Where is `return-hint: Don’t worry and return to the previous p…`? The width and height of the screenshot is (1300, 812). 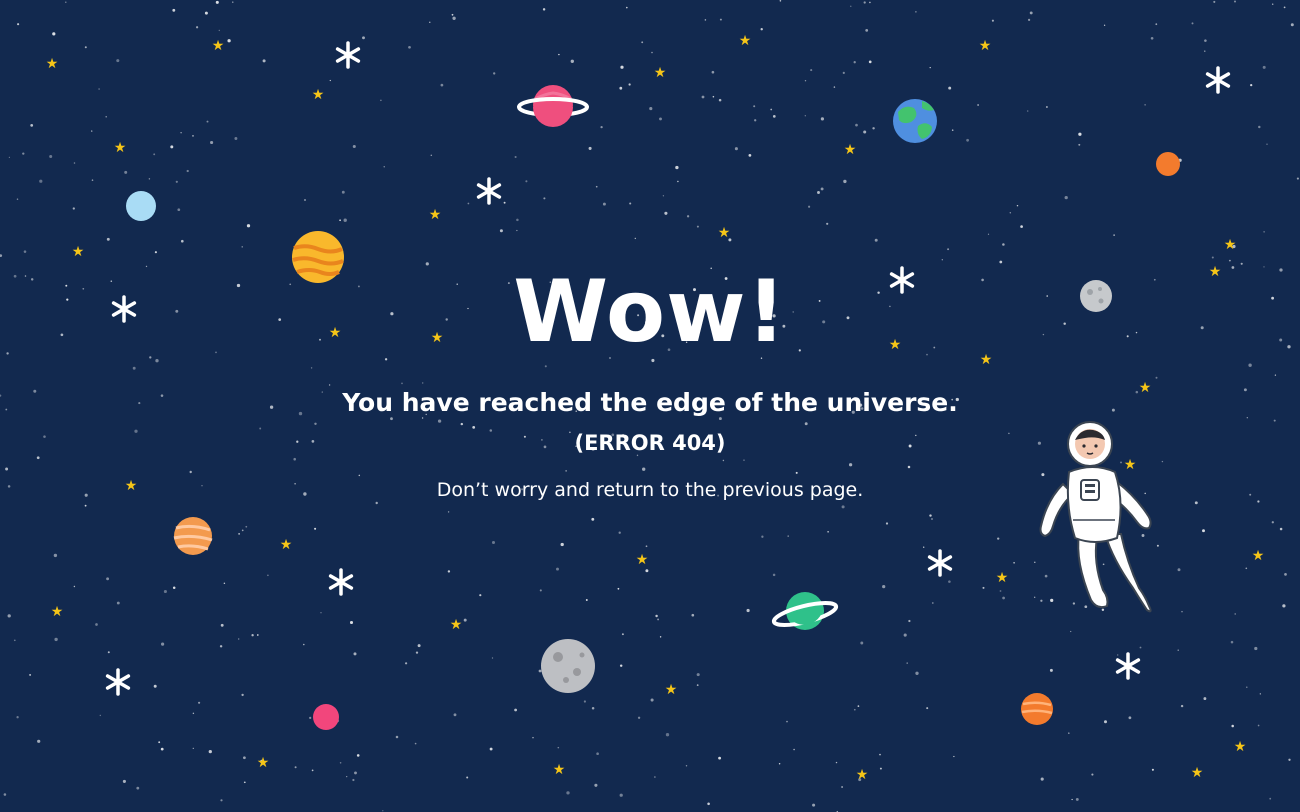 return-hint: Don’t worry and return to the previous p… is located at coordinates (650, 490).